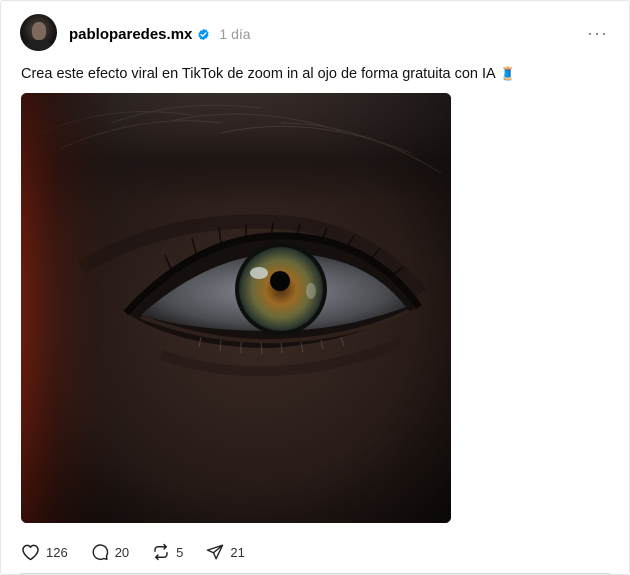 Image resolution: width=630 pixels, height=575 pixels. I want to click on share-icon, so click(215, 552).